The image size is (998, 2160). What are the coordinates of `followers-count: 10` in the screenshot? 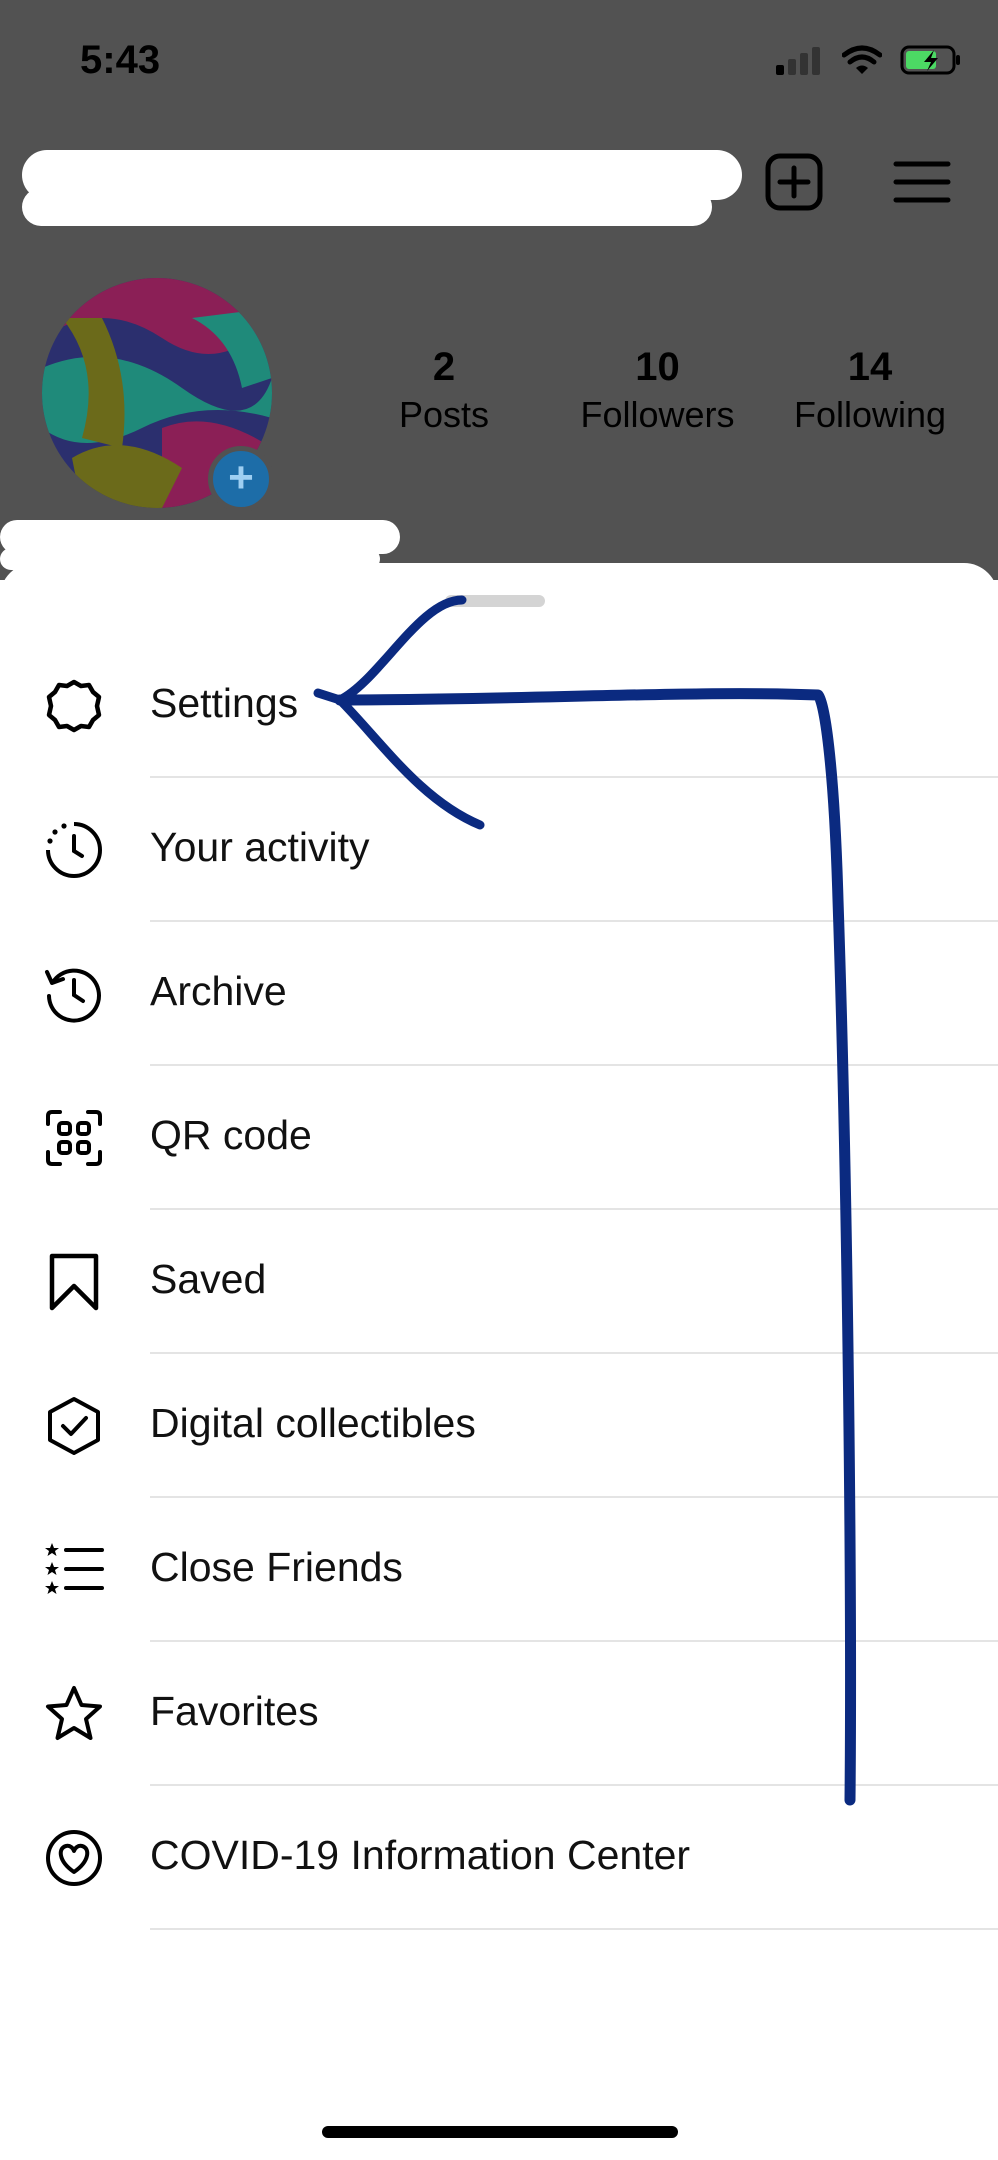 It's located at (657, 367).